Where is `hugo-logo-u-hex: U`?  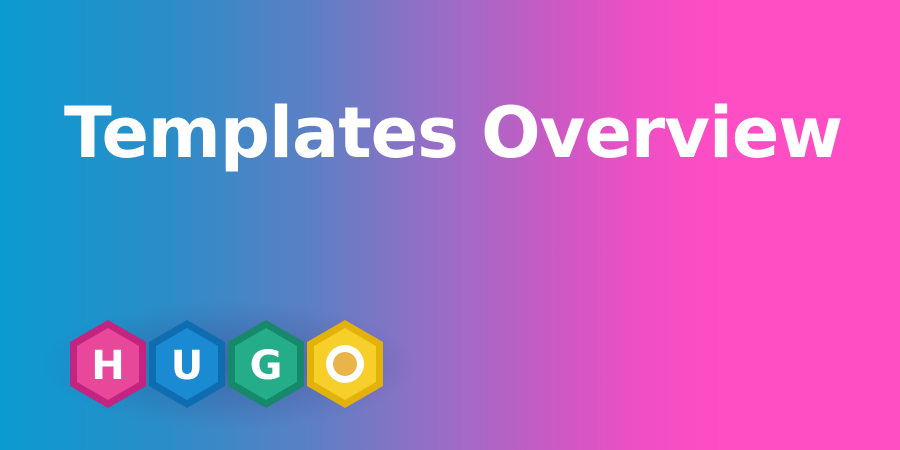 hugo-logo-u-hex: U is located at coordinates (187, 364).